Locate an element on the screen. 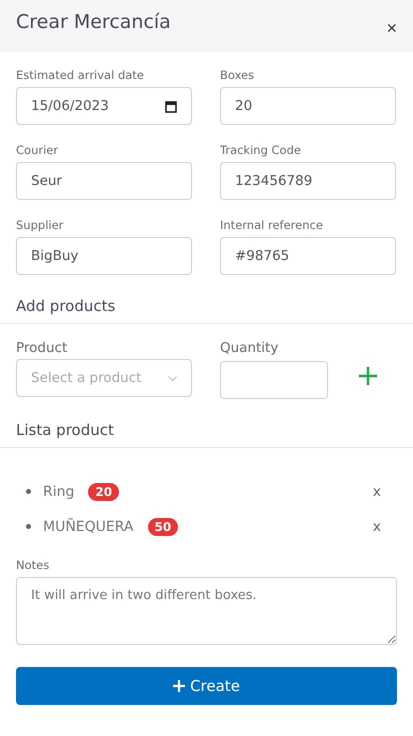  field-label: Boxes is located at coordinates (238, 75).